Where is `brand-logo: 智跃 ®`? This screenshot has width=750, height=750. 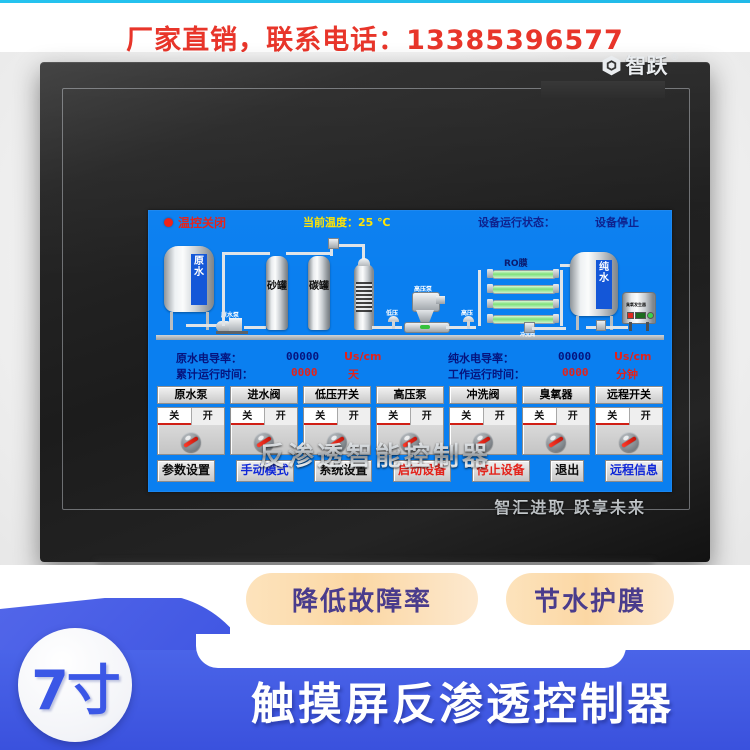 brand-logo: 智跃 ® is located at coordinates (640, 65).